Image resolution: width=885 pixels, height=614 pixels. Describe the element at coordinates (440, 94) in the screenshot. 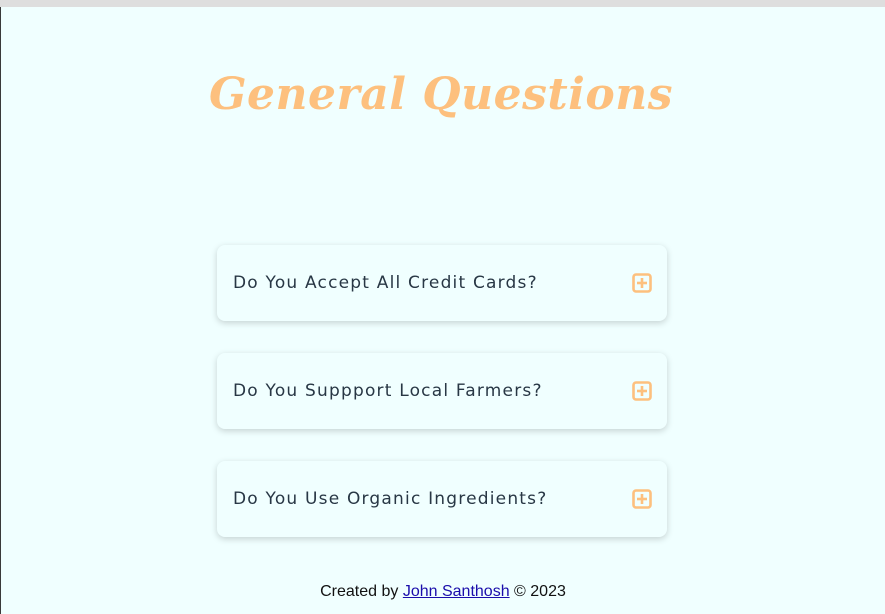

I see `page-title: General Questions` at that location.